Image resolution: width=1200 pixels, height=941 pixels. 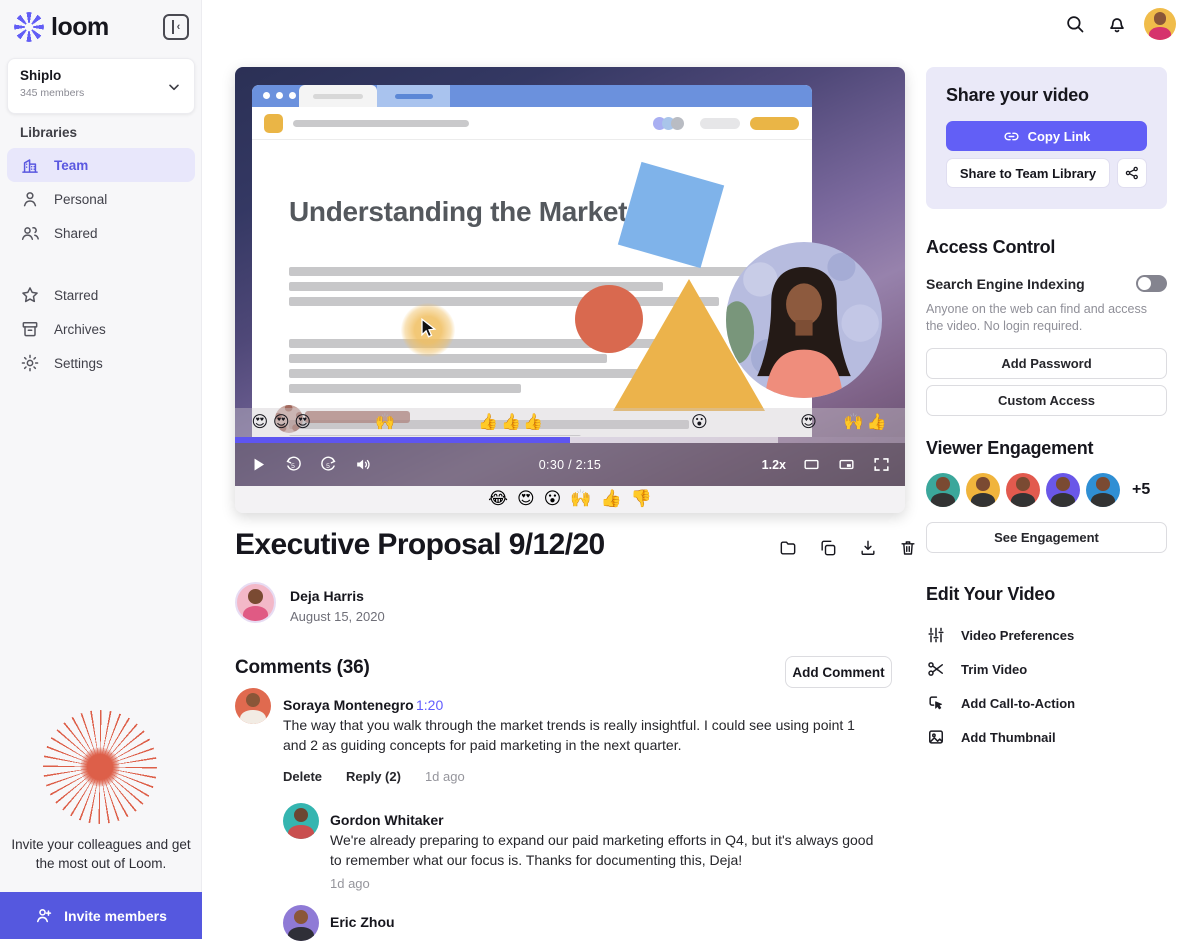 I want to click on reaction-emoji-button: 😍, so click(x=526, y=499).